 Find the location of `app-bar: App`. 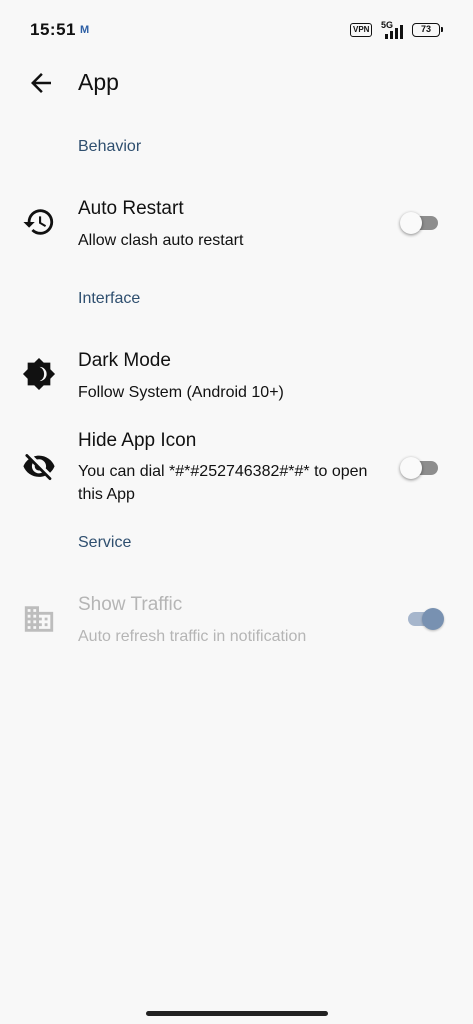

app-bar: App is located at coordinates (236, 84).